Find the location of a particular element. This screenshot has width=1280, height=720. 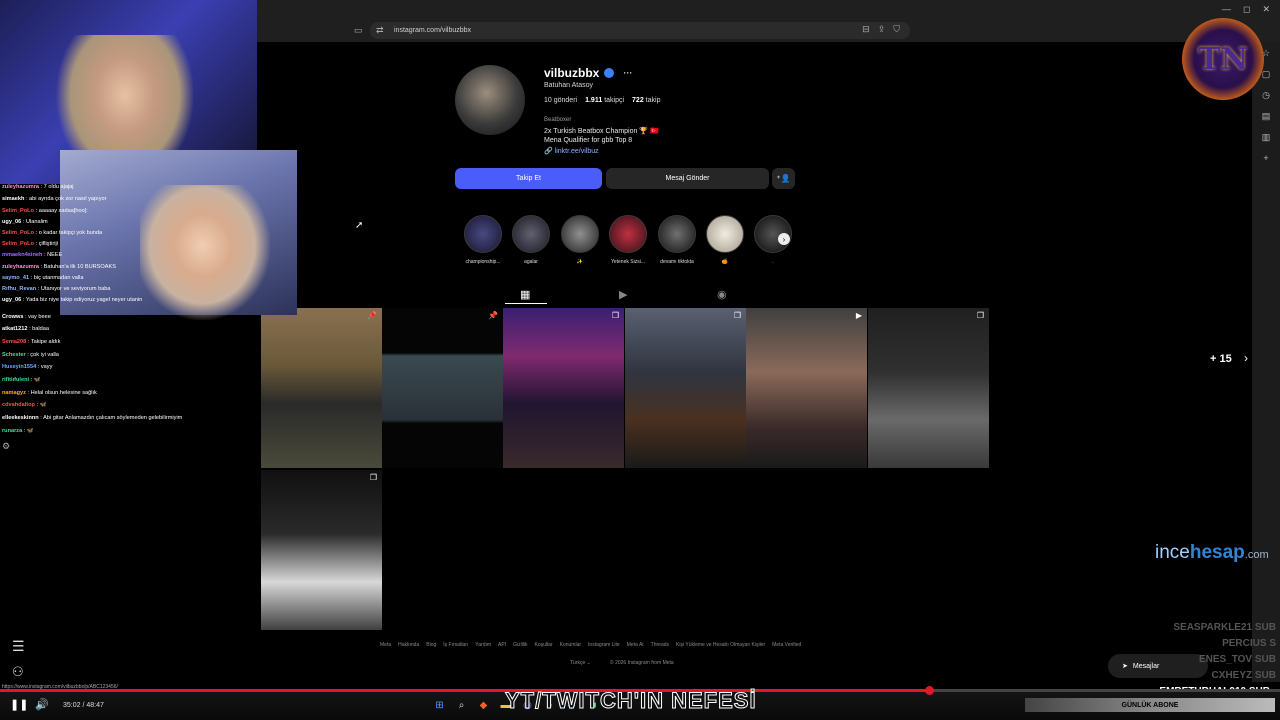

profile-bio-link: 🔗 linktr.ee/vilbuz is located at coordinates (571, 151).